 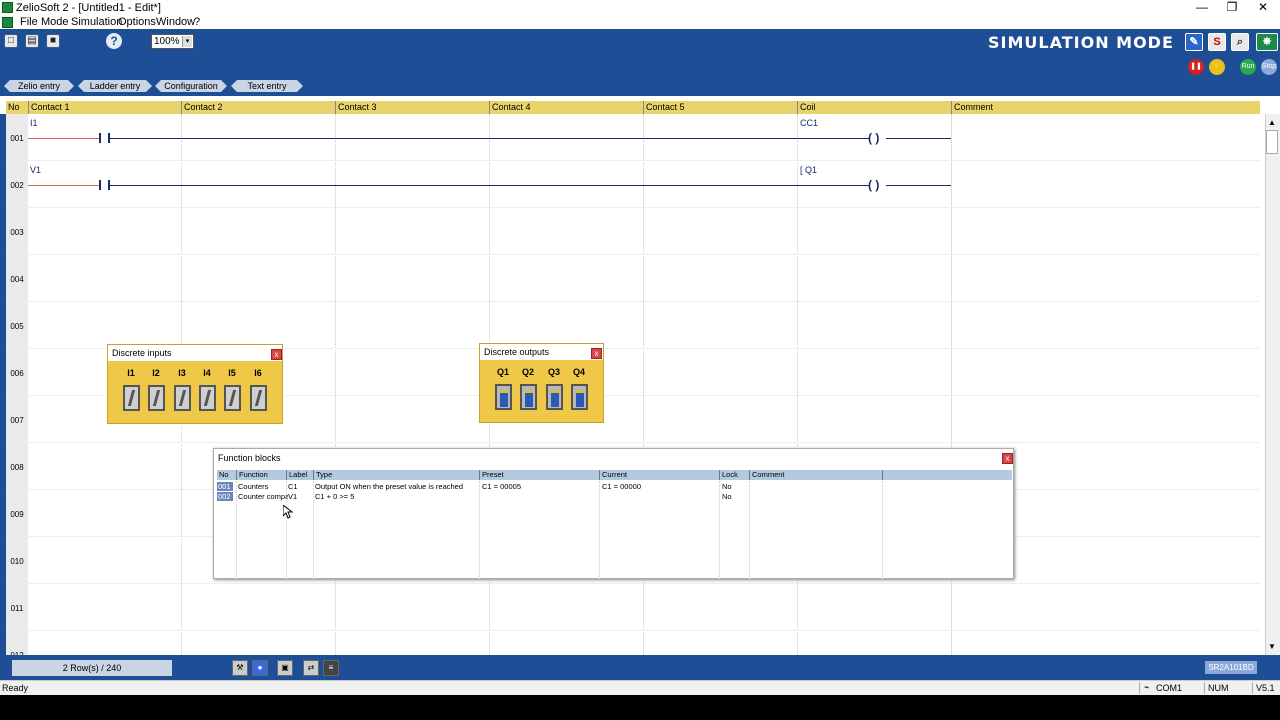 What do you see at coordinates (207, 373) in the screenshot?
I see `input-label: I4` at bounding box center [207, 373].